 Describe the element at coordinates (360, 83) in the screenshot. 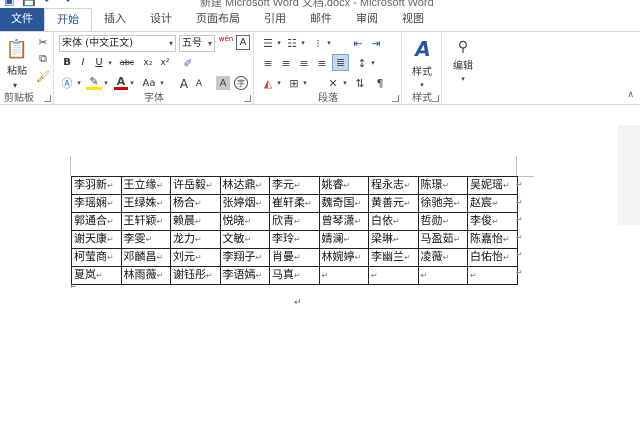

I see `sort-icon: ⇅` at that location.